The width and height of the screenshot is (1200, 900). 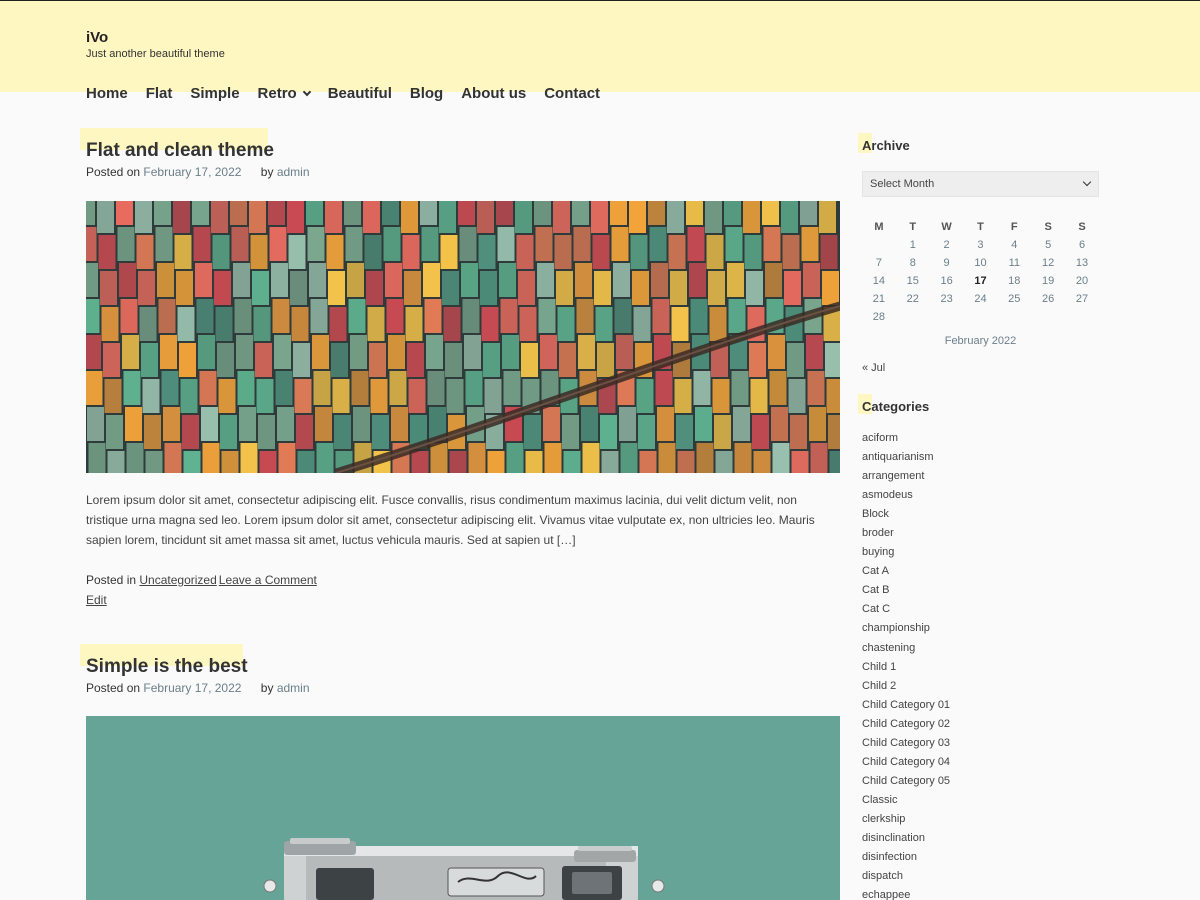 I want to click on category-link: Cat A, so click(x=875, y=571).